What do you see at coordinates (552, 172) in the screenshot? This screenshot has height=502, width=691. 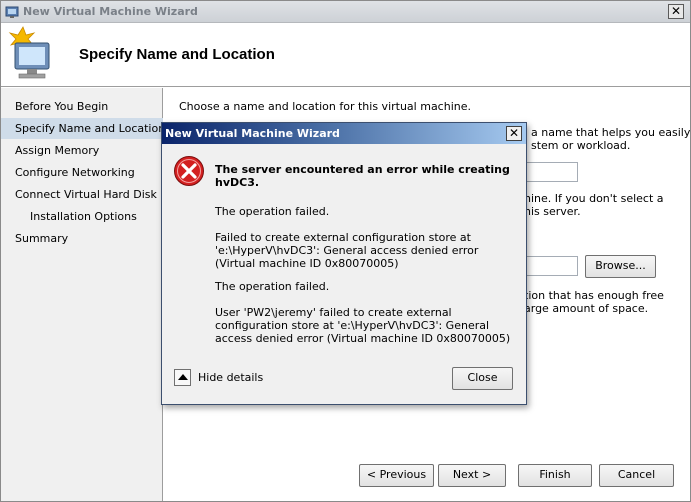 I see `name-input` at bounding box center [552, 172].